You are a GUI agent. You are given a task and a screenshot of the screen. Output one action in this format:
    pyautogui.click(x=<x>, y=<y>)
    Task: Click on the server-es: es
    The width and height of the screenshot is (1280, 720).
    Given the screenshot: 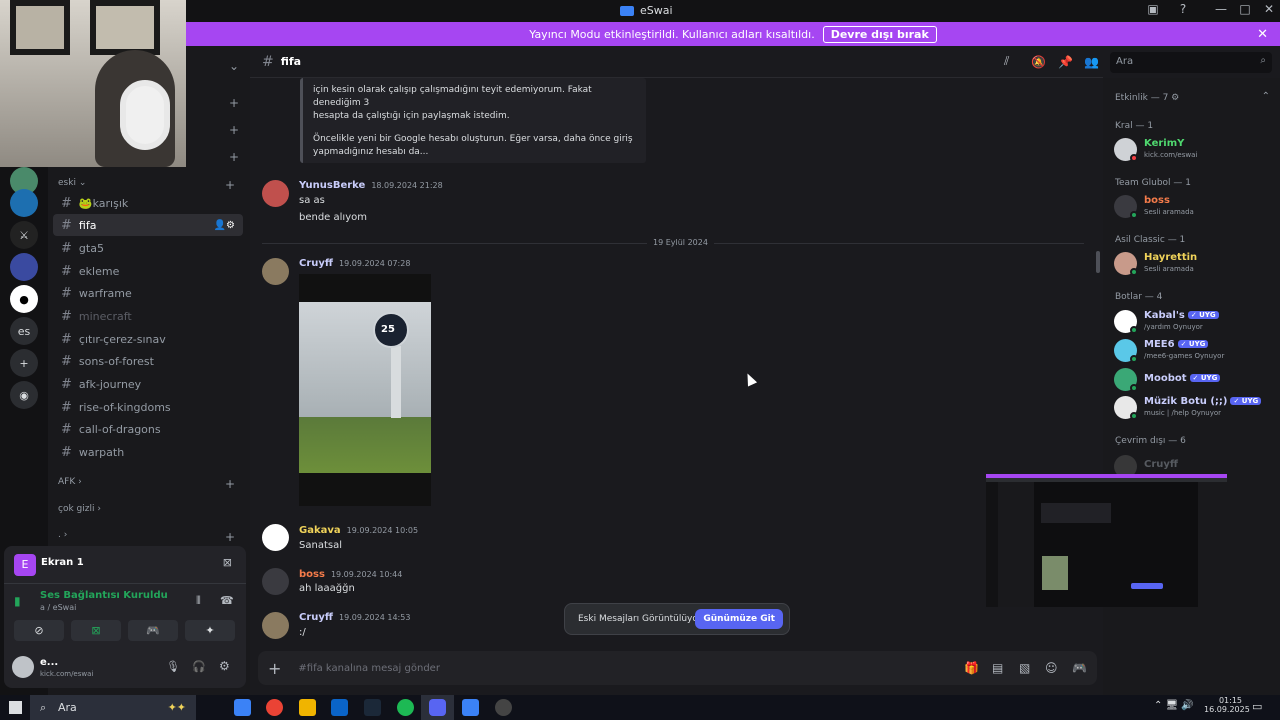 What is the action you would take?
    pyautogui.click(x=24, y=331)
    